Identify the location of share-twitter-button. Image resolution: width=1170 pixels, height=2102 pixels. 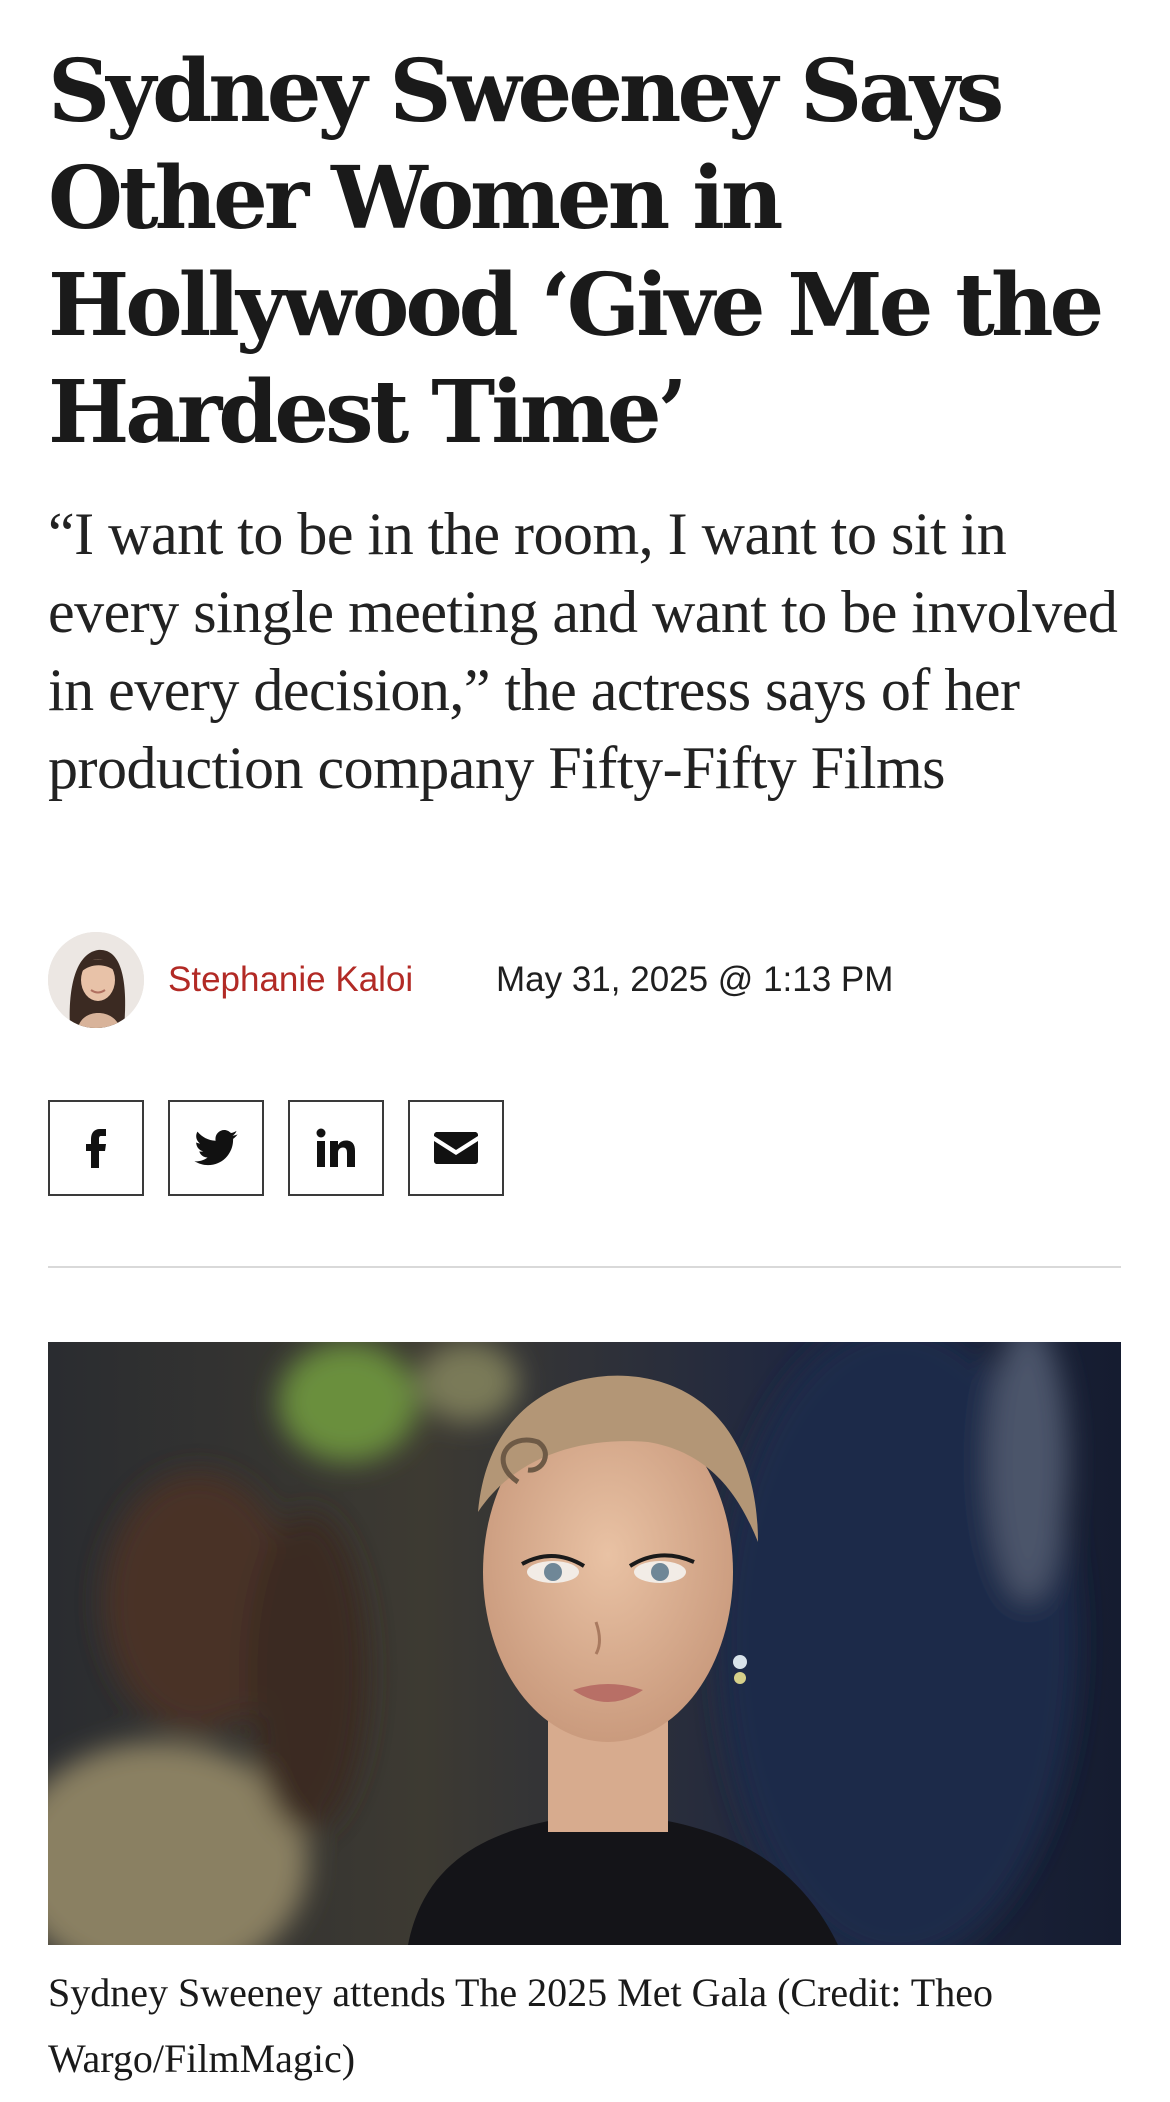
(216, 1148).